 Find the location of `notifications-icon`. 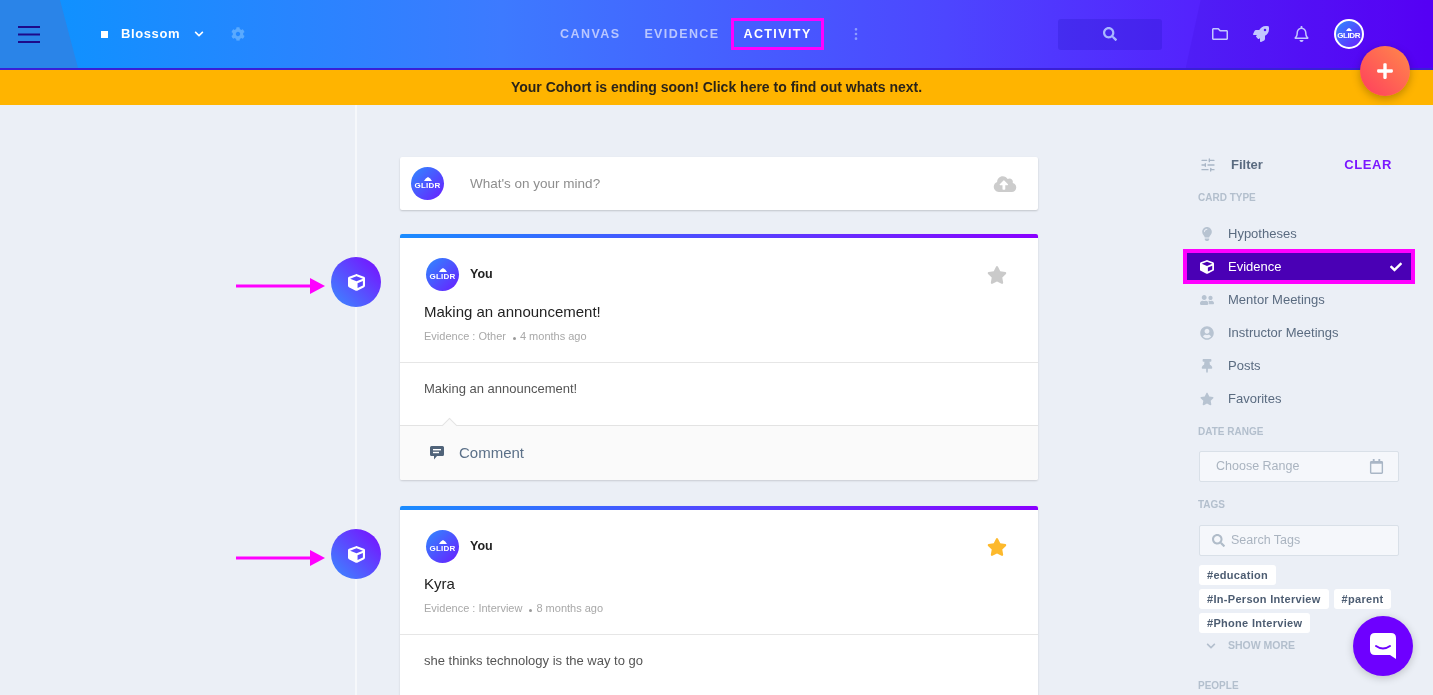

notifications-icon is located at coordinates (1301, 34).